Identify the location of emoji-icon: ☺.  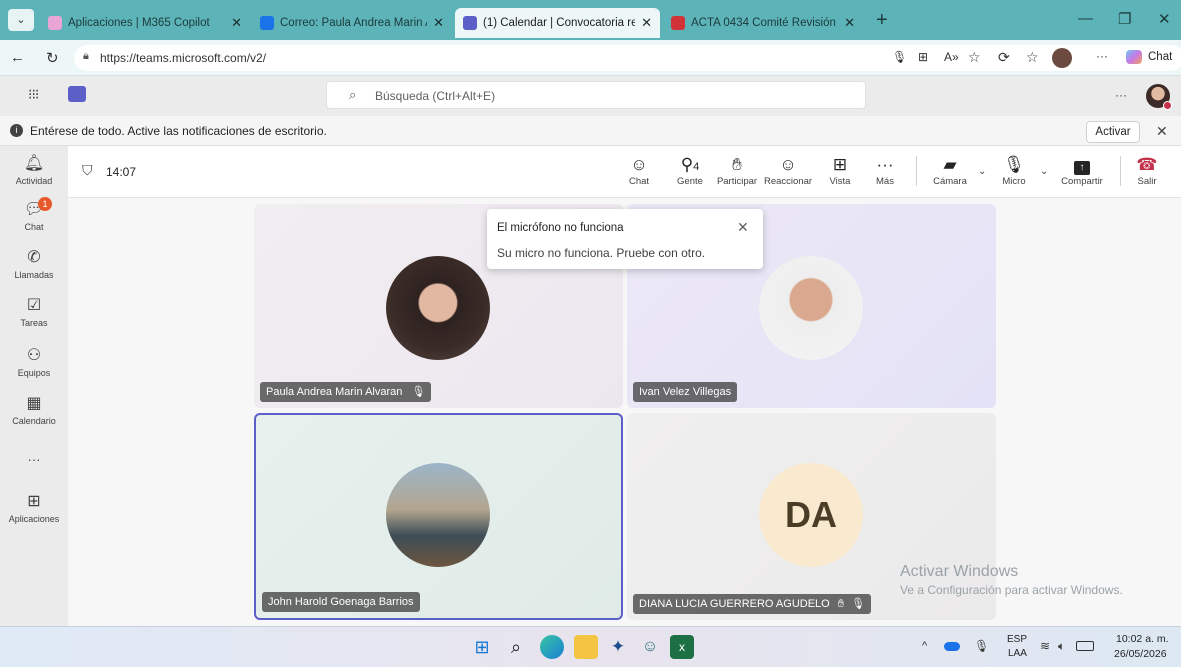
(788, 164).